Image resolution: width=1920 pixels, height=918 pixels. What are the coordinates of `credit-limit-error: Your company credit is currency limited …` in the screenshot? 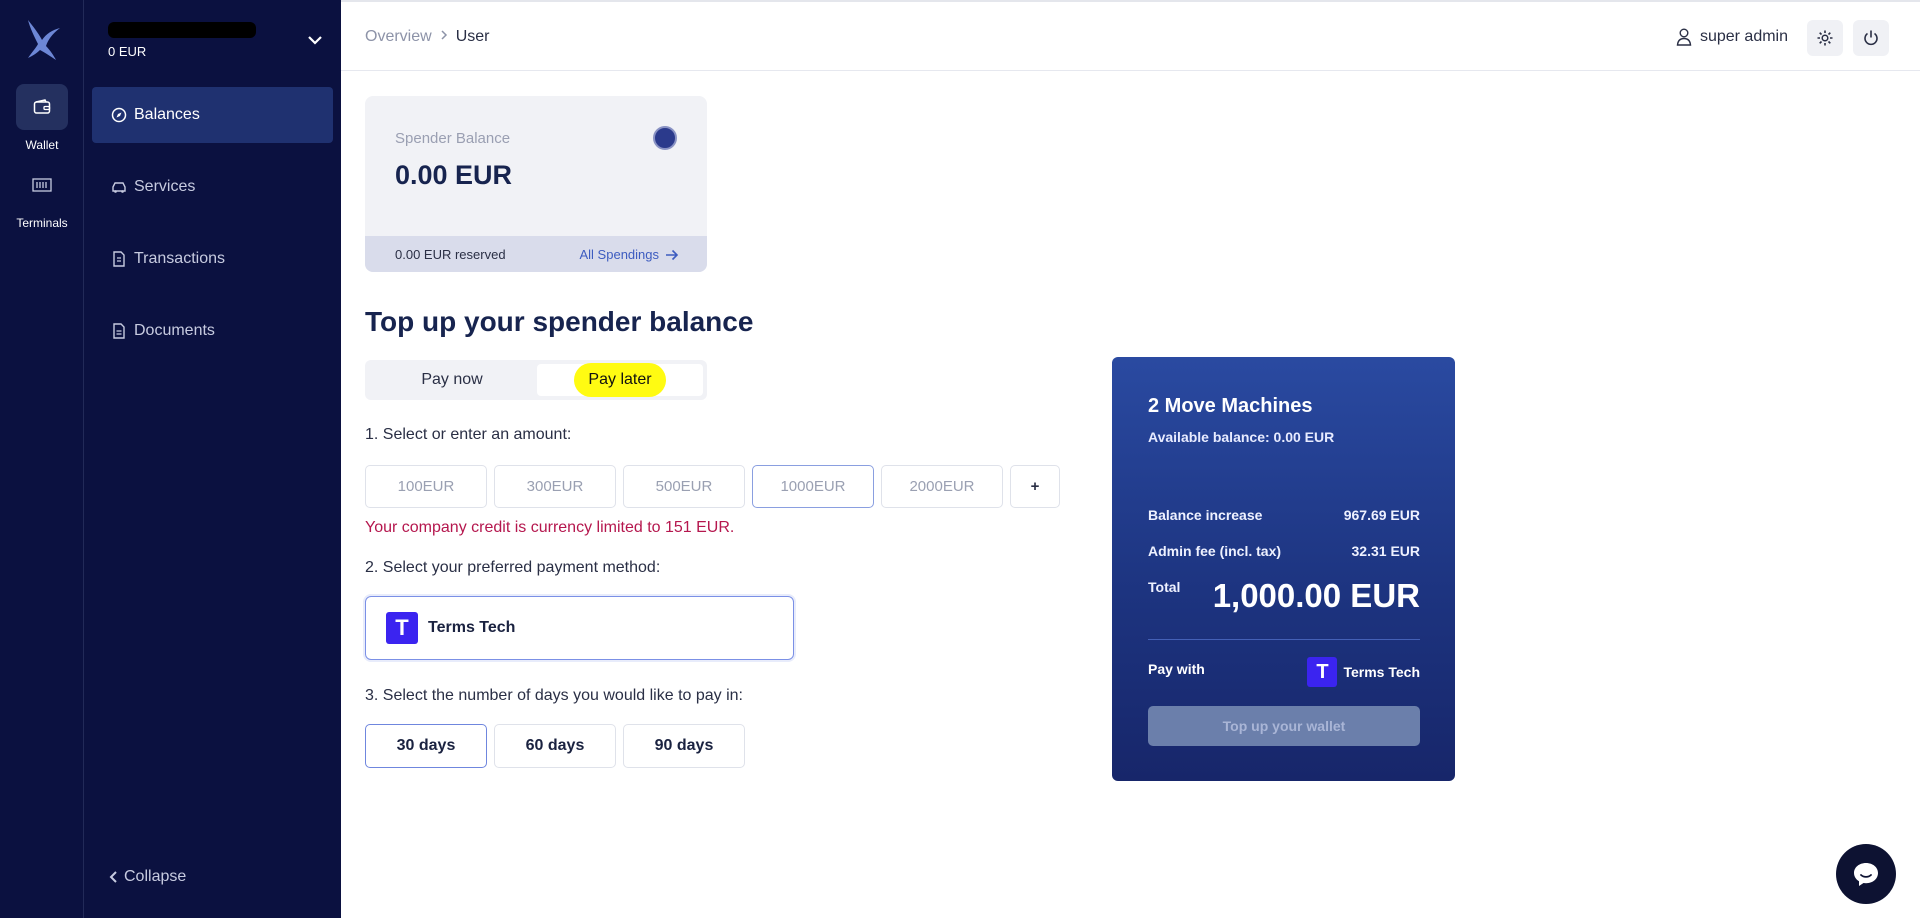 It's located at (550, 527).